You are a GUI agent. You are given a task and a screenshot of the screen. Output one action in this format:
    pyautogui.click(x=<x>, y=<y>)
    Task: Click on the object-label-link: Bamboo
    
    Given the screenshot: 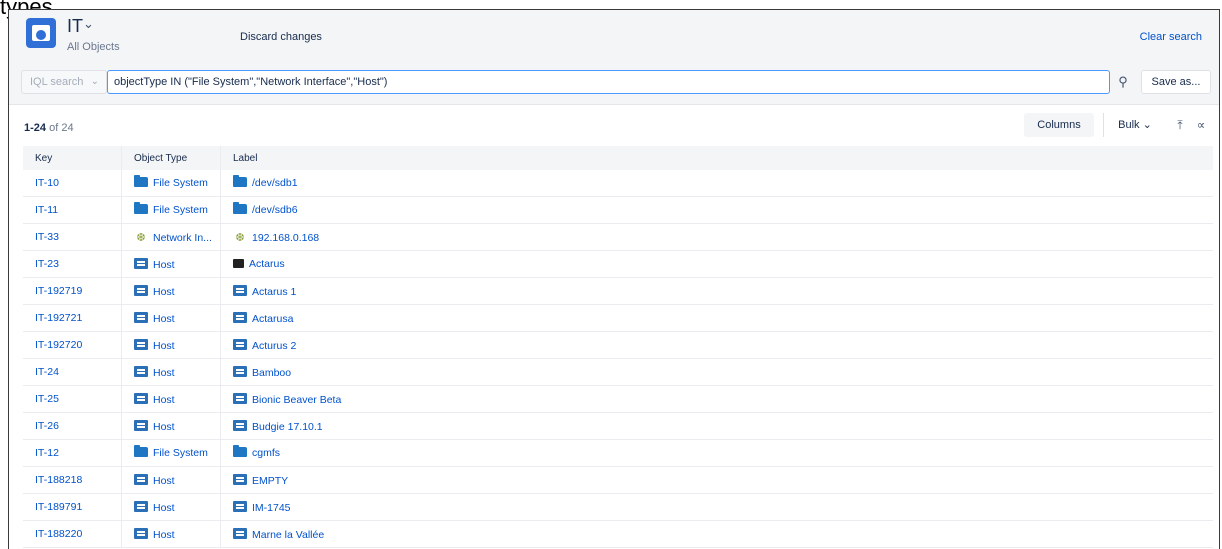 What is the action you would take?
    pyautogui.click(x=716, y=372)
    